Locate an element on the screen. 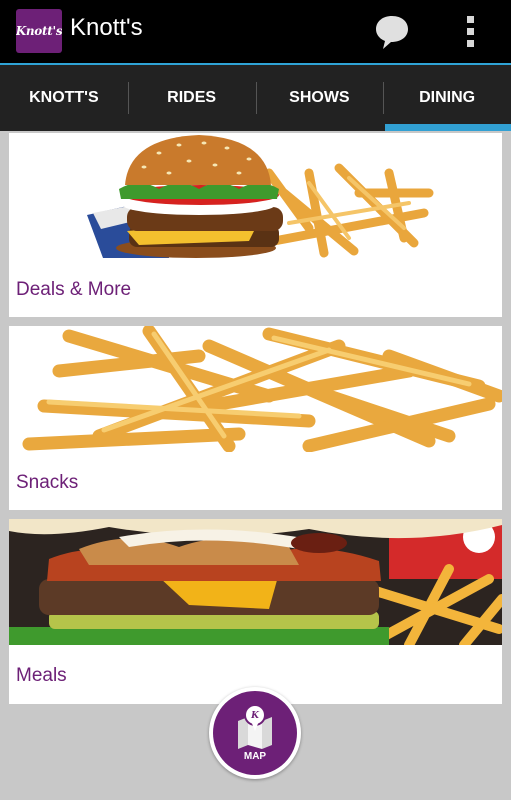  tab-label: KNOTT'S is located at coordinates (64, 97).